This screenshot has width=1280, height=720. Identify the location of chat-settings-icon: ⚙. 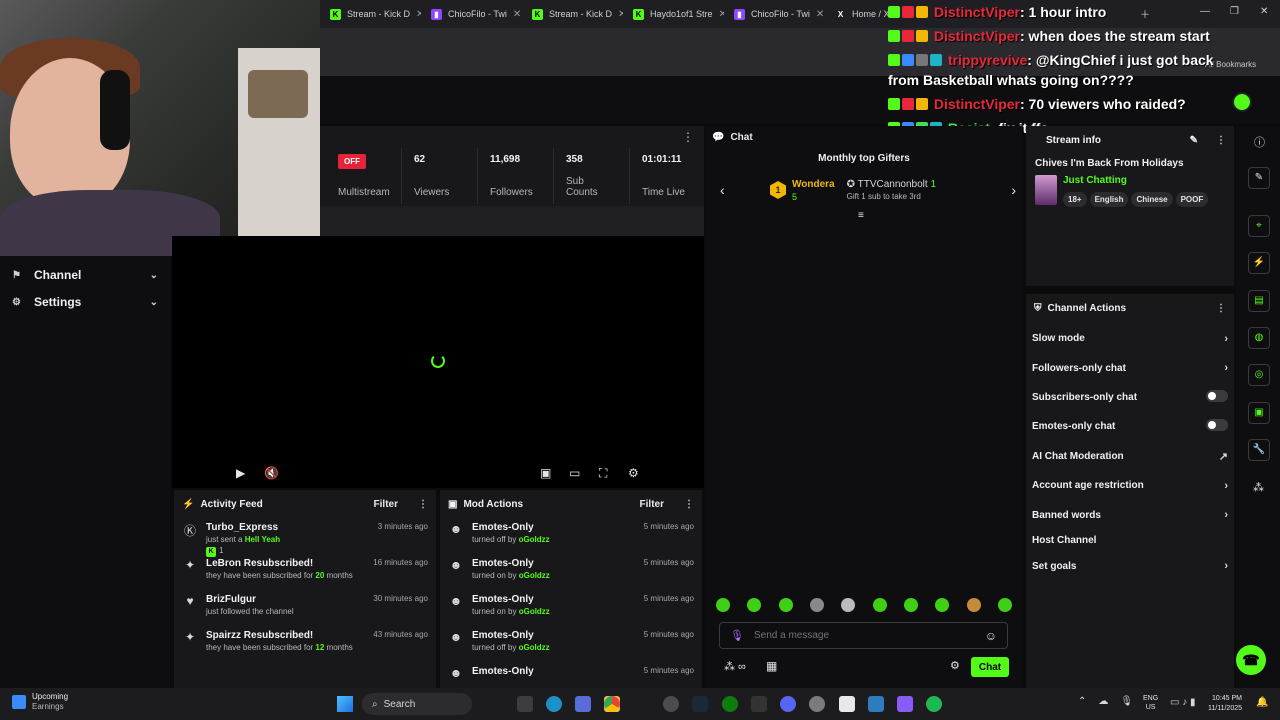
(955, 665).